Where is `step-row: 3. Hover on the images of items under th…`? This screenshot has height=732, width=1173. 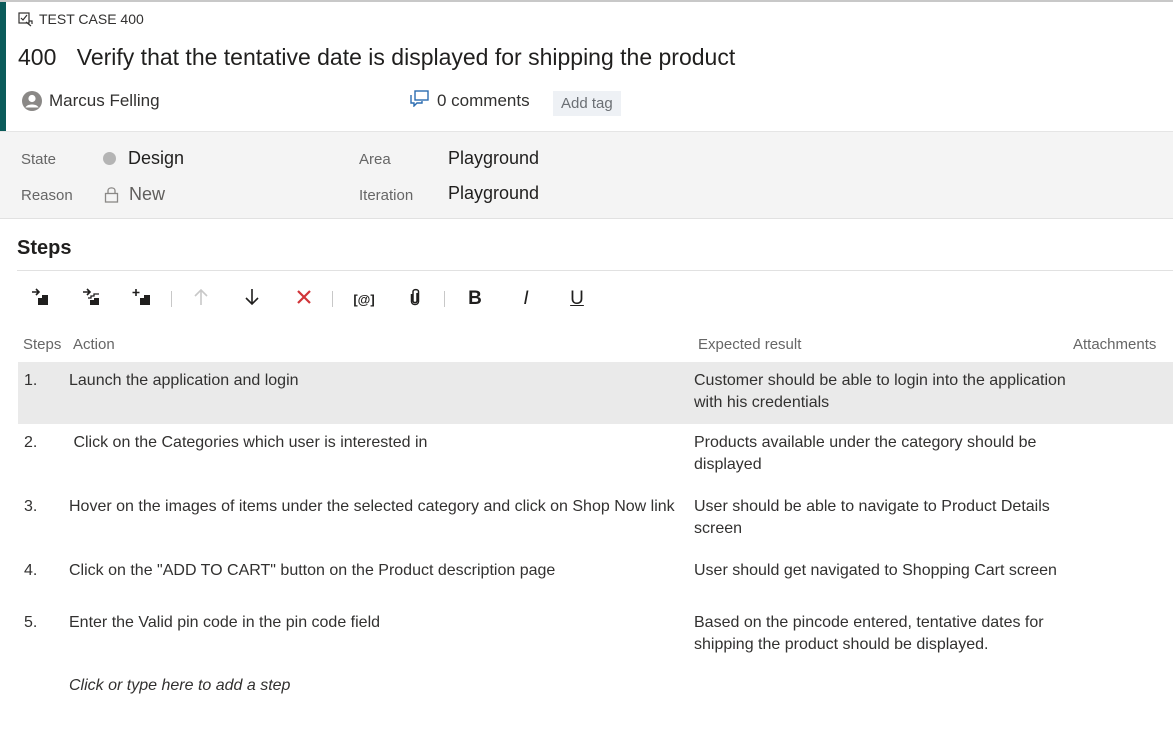
step-row: 3. Hover on the images of items under th… is located at coordinates (595, 520).